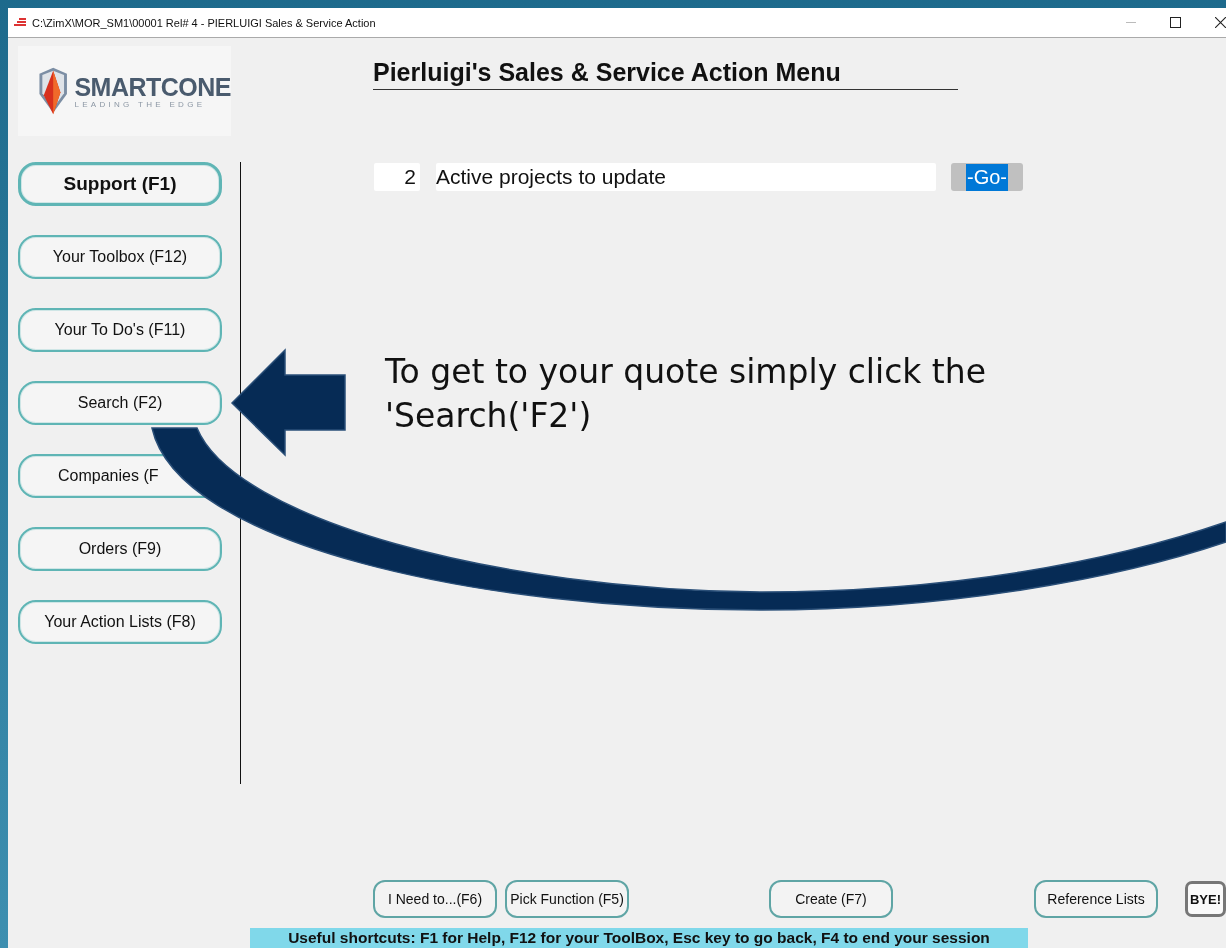  I want to click on app-icon, so click(20, 22).